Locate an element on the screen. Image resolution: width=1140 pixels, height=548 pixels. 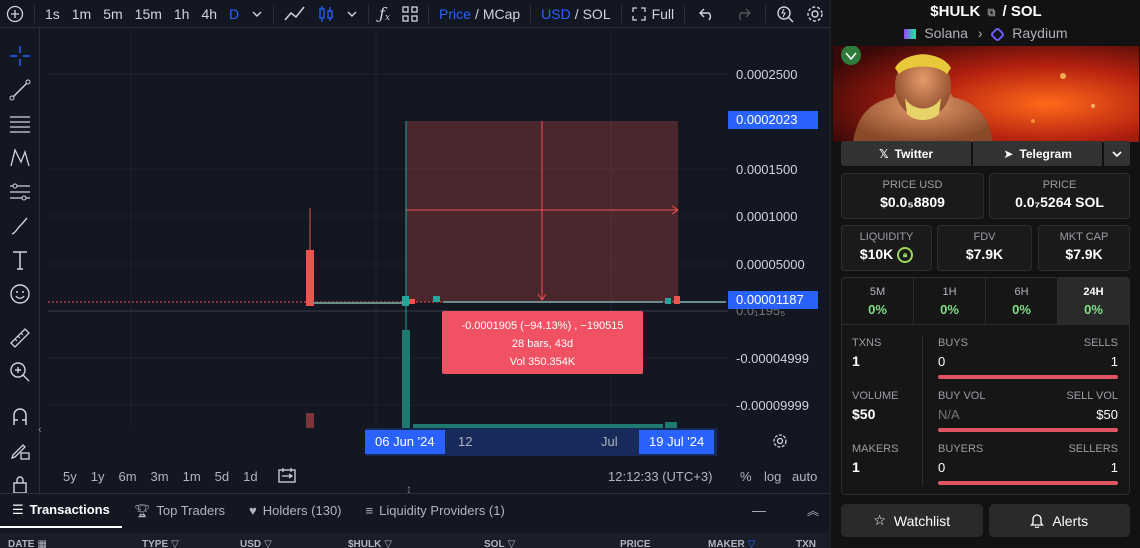
col-price: PRICE is located at coordinates (635, 543).